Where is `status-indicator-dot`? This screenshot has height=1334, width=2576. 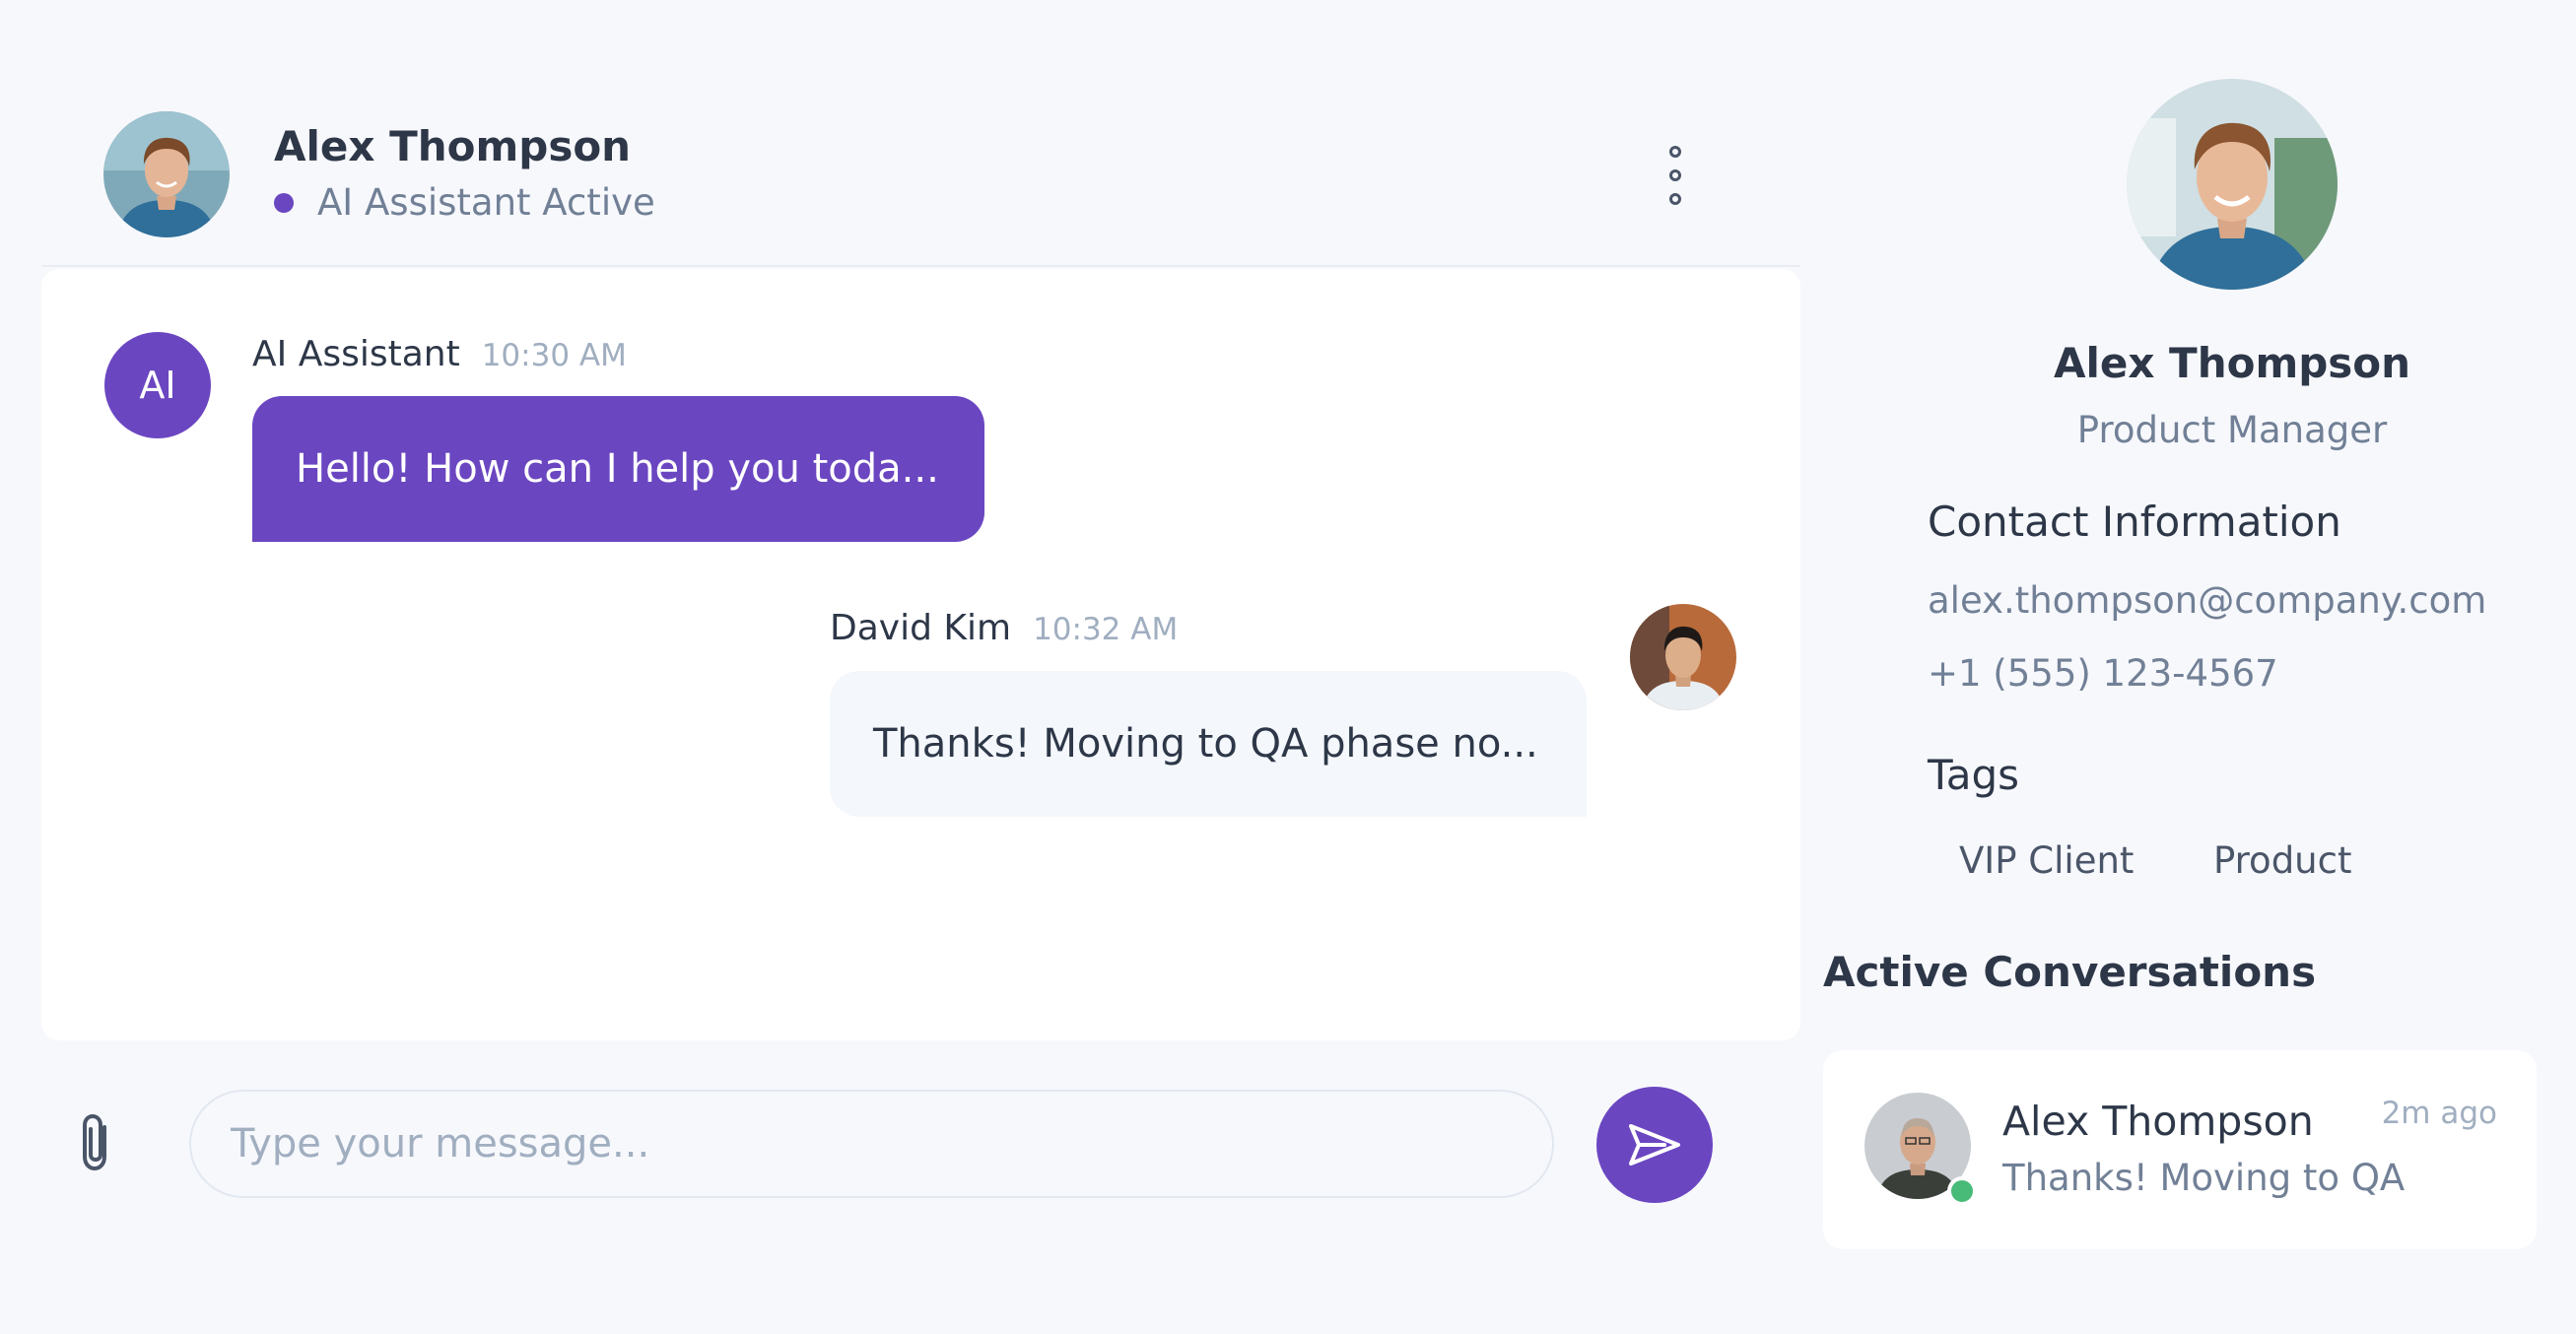 status-indicator-dot is located at coordinates (284, 202).